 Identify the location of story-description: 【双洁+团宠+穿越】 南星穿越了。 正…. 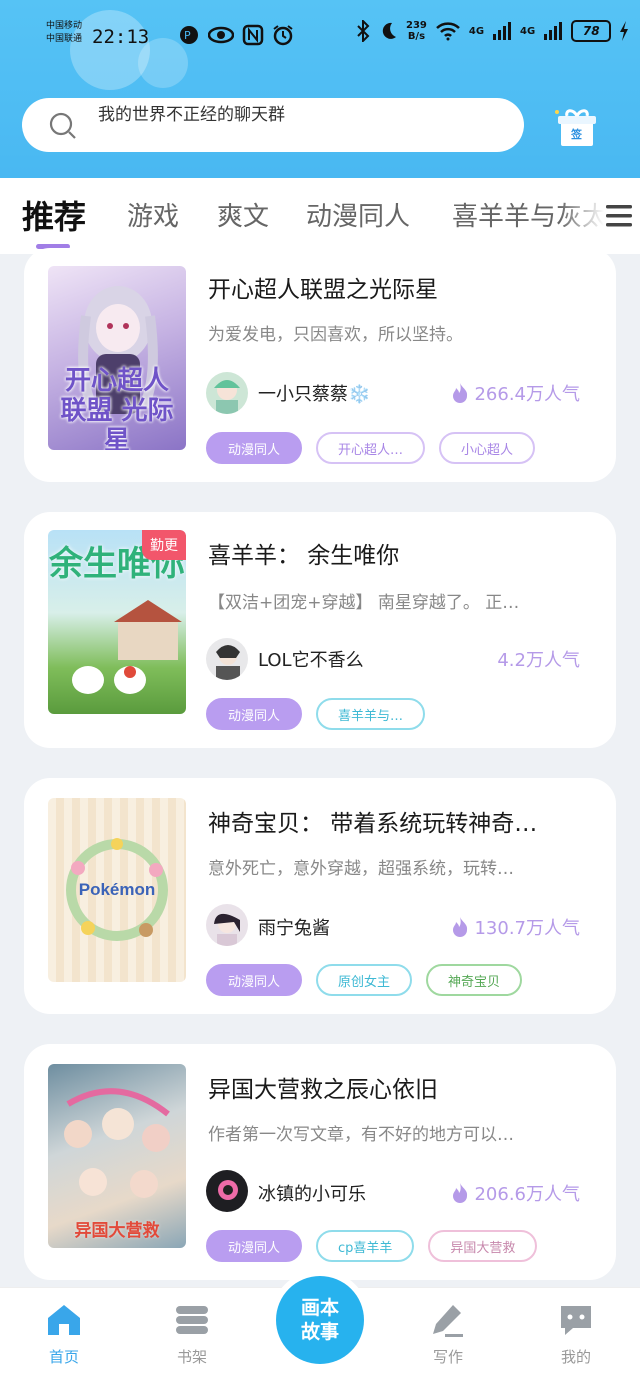
(364, 603).